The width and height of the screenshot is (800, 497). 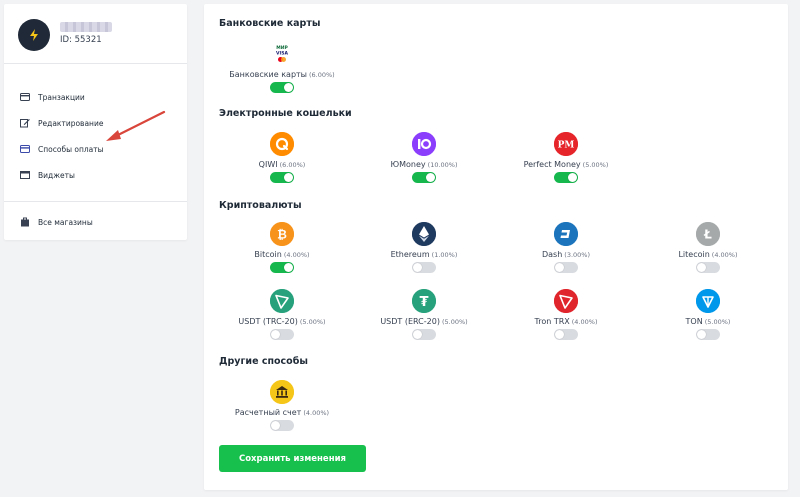 What do you see at coordinates (708, 254) in the screenshot?
I see `method-label: Litecoin (4.00%)` at bounding box center [708, 254].